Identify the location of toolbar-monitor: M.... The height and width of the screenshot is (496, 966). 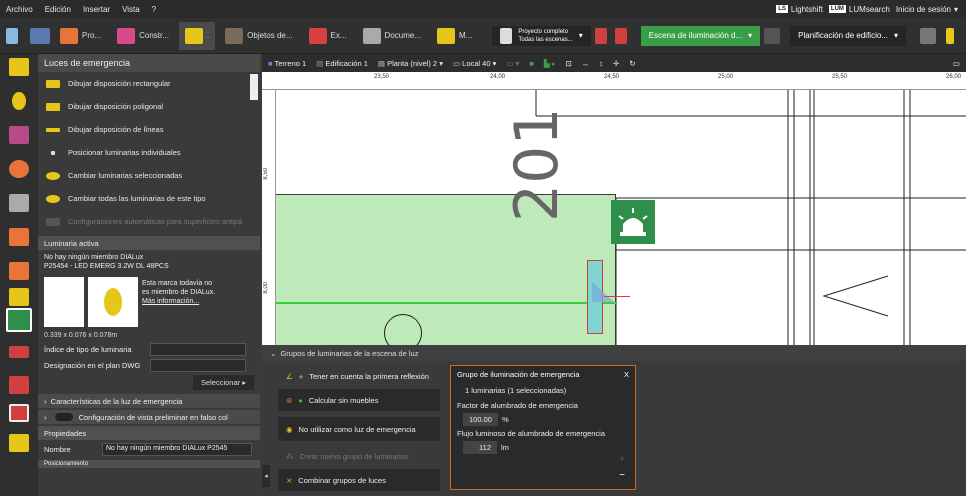
(454, 36).